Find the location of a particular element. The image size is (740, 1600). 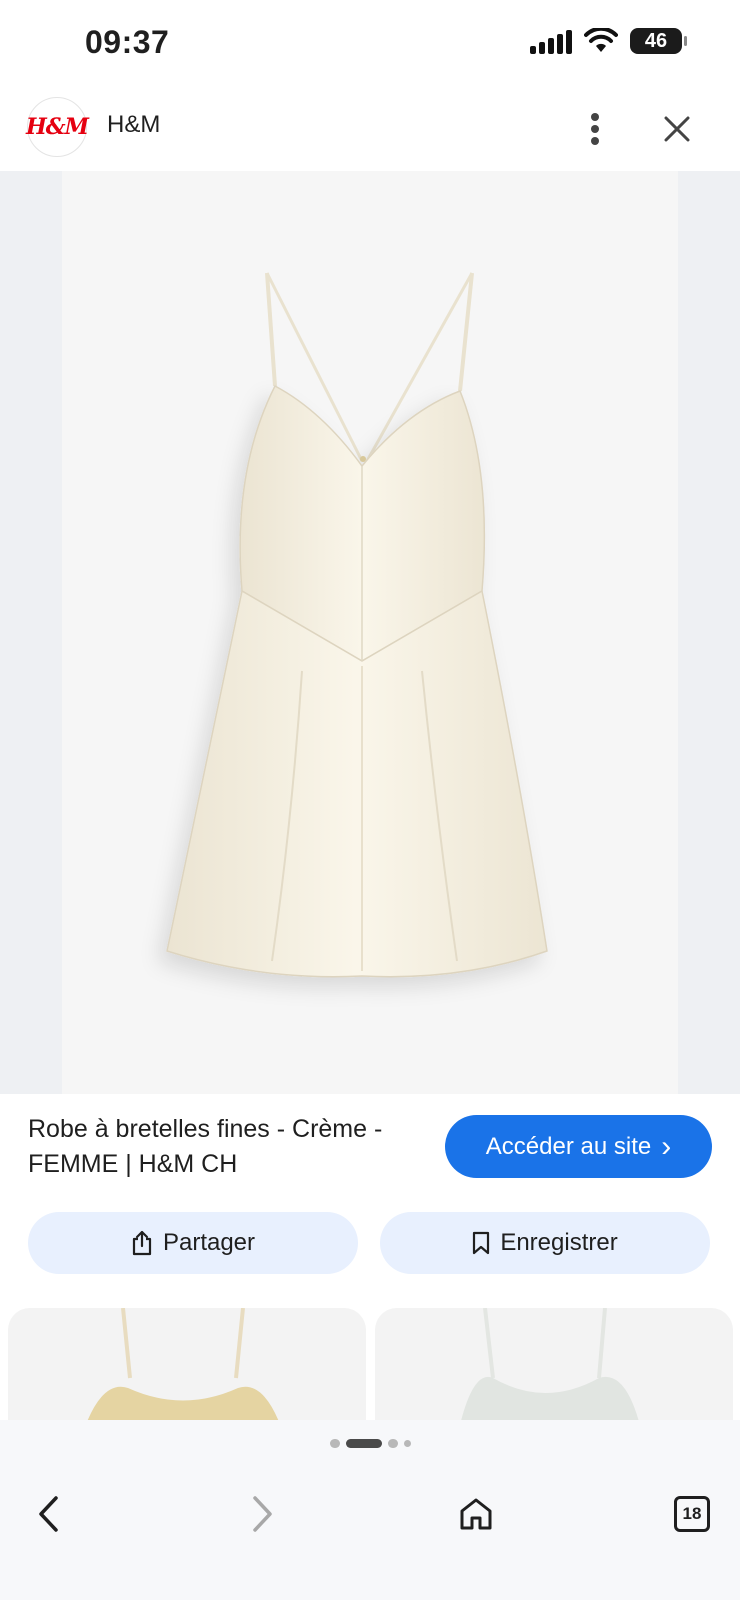

site-name: H&M is located at coordinates (134, 124).